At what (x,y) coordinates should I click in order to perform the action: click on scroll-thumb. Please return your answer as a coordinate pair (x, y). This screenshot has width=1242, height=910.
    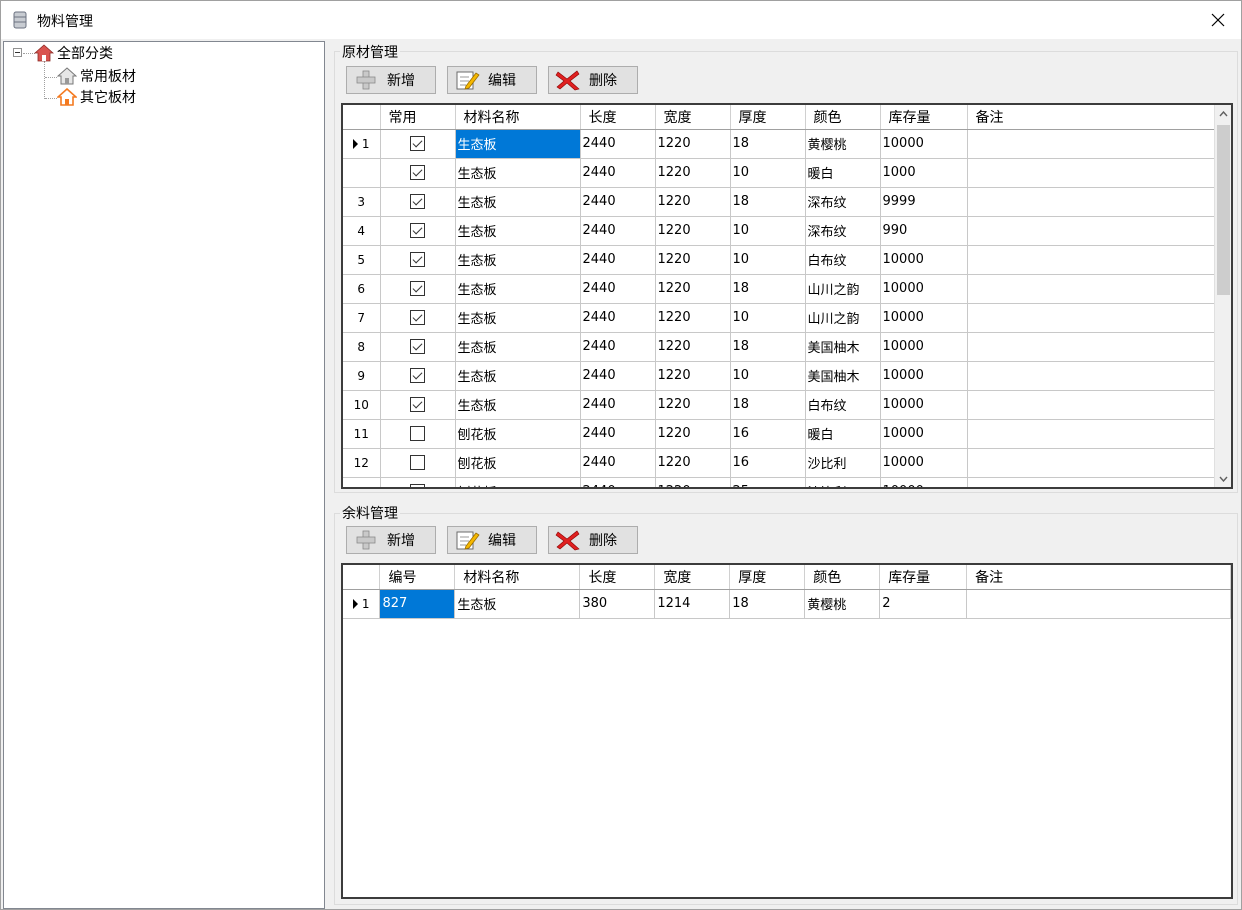
    Looking at the image, I should click on (1223, 210).